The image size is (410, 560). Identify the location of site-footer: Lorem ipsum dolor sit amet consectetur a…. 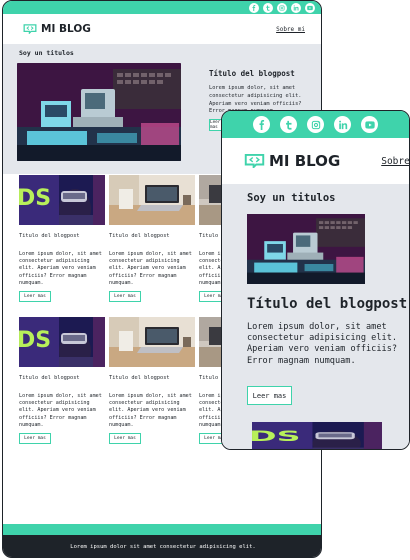
(162, 546).